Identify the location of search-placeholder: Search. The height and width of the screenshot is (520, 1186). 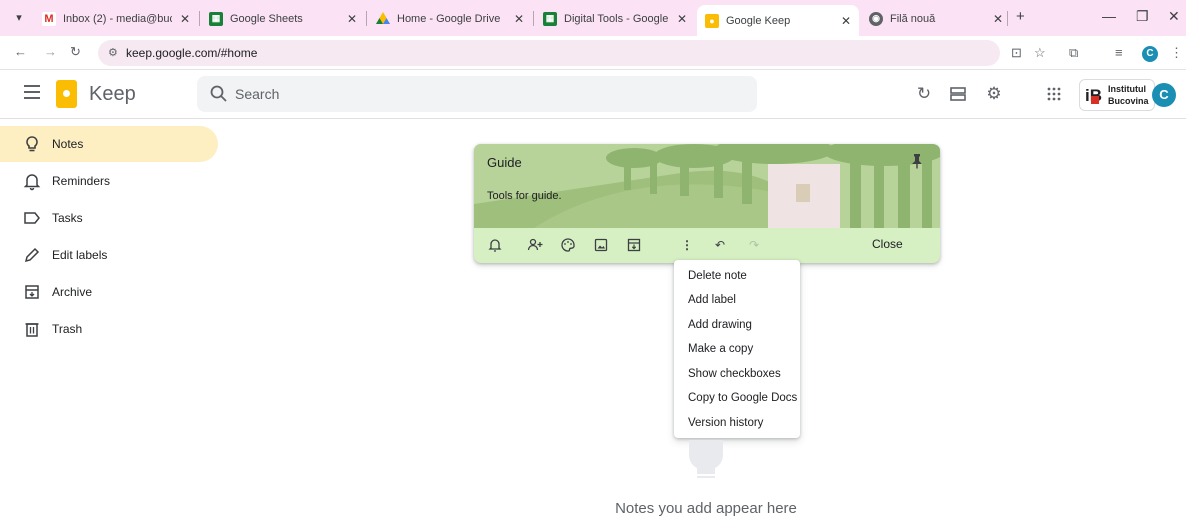
(257, 94).